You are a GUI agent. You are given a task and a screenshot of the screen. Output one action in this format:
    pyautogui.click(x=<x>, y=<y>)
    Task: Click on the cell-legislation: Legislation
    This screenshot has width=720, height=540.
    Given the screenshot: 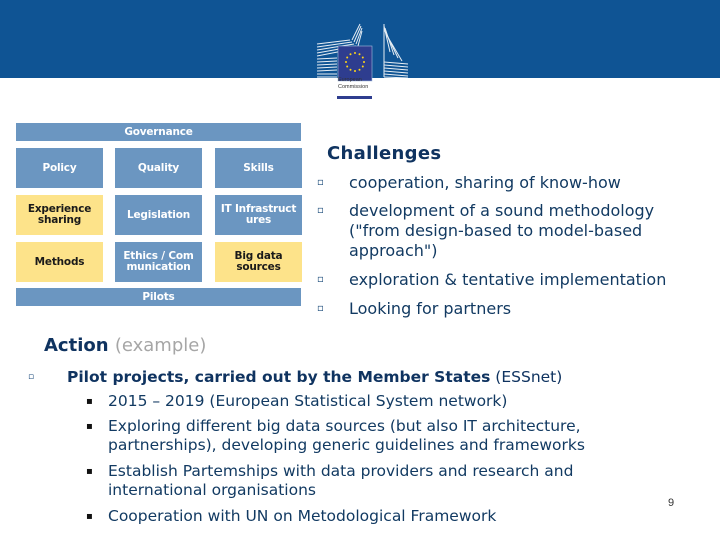 What is the action you would take?
    pyautogui.click(x=158, y=215)
    